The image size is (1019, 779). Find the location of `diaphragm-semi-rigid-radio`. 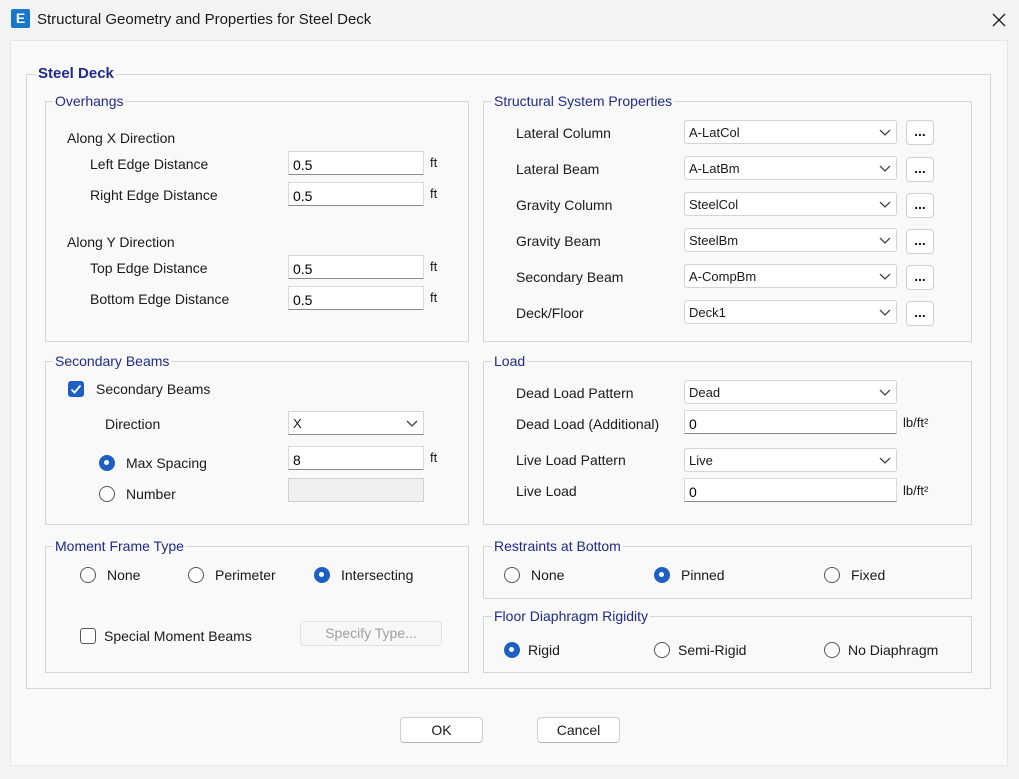

diaphragm-semi-rigid-radio is located at coordinates (662, 650).